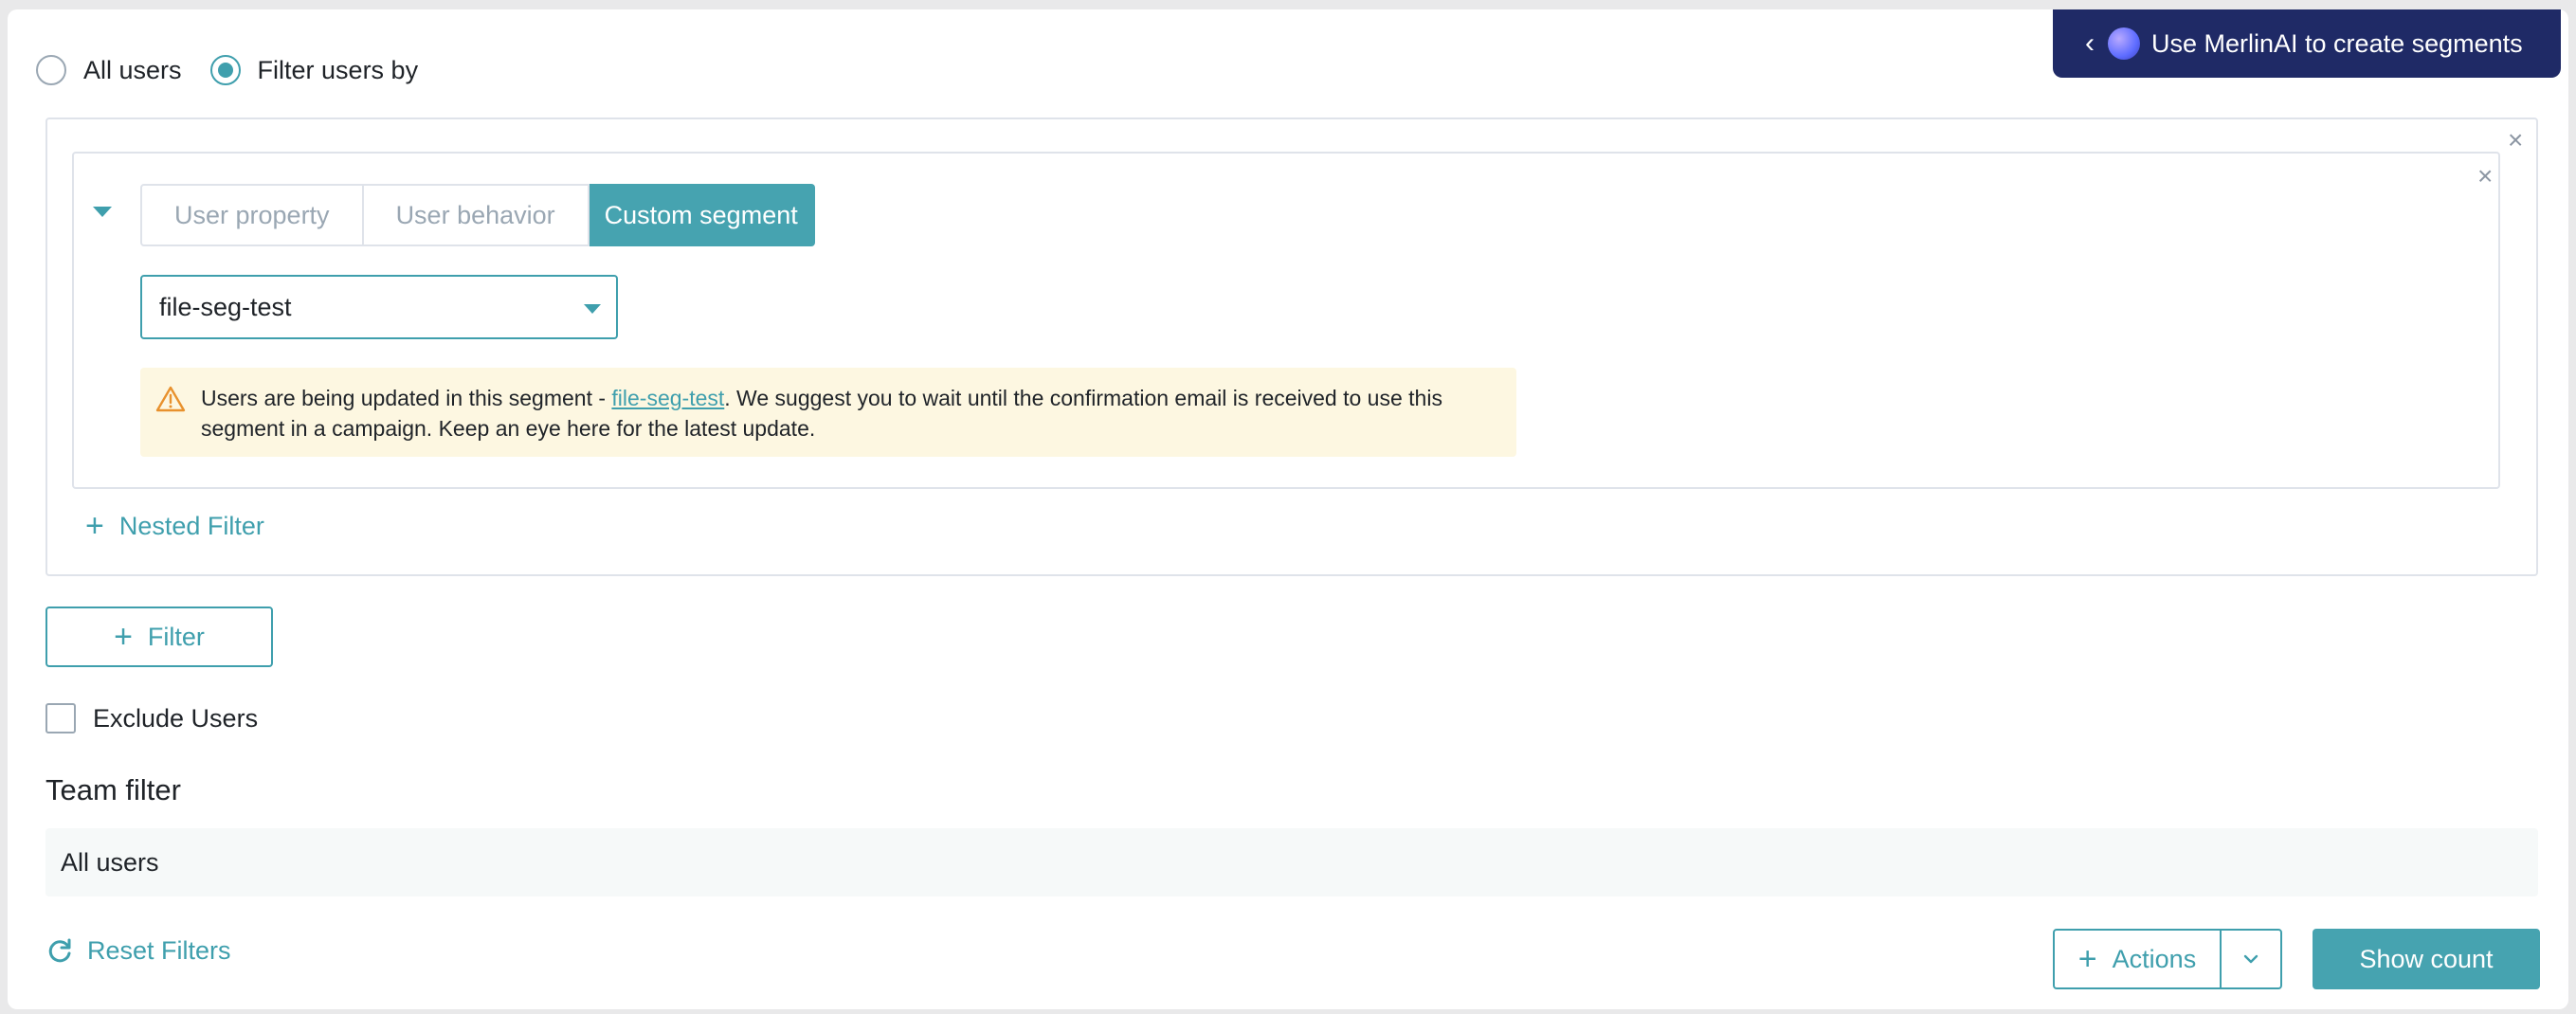  What do you see at coordinates (225, 70) in the screenshot?
I see `filter-users-by-radio` at bounding box center [225, 70].